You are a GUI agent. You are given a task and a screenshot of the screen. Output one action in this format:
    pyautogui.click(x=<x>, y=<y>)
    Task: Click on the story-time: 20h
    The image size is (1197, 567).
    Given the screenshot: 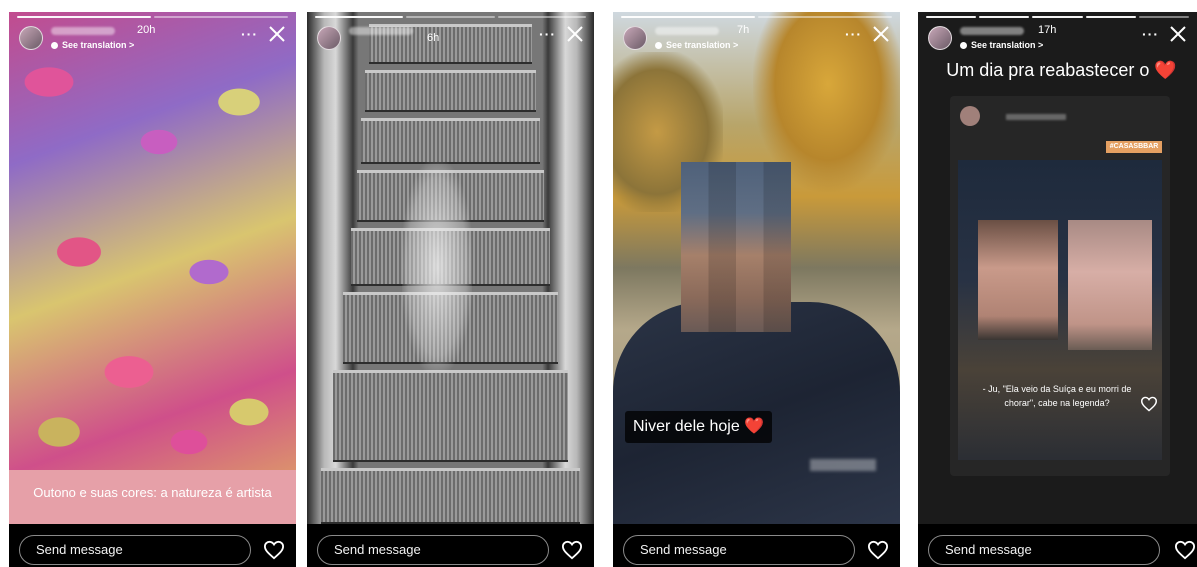 What is the action you would take?
    pyautogui.click(x=146, y=30)
    